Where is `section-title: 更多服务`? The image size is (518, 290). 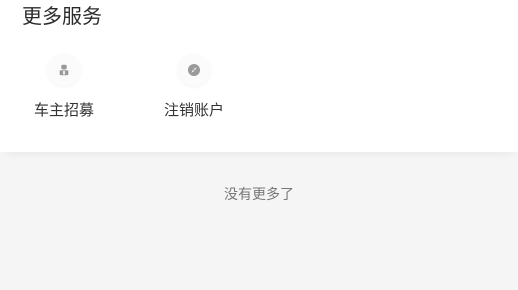
section-title: 更多服务 is located at coordinates (62, 16).